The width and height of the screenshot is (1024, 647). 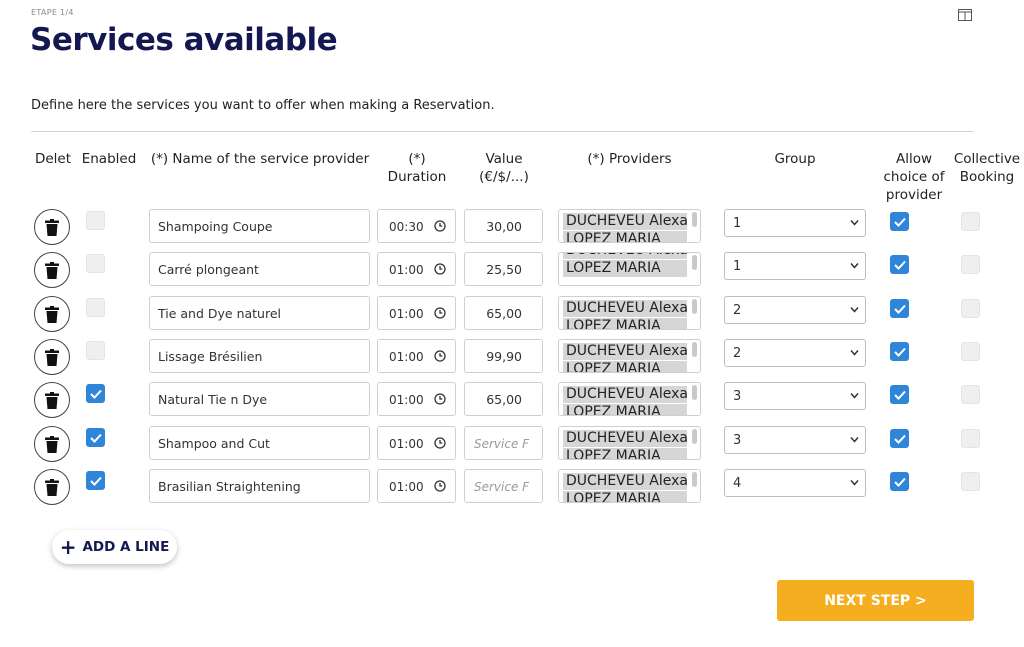 I want to click on duration-input: 00:30, so click(x=416, y=226).